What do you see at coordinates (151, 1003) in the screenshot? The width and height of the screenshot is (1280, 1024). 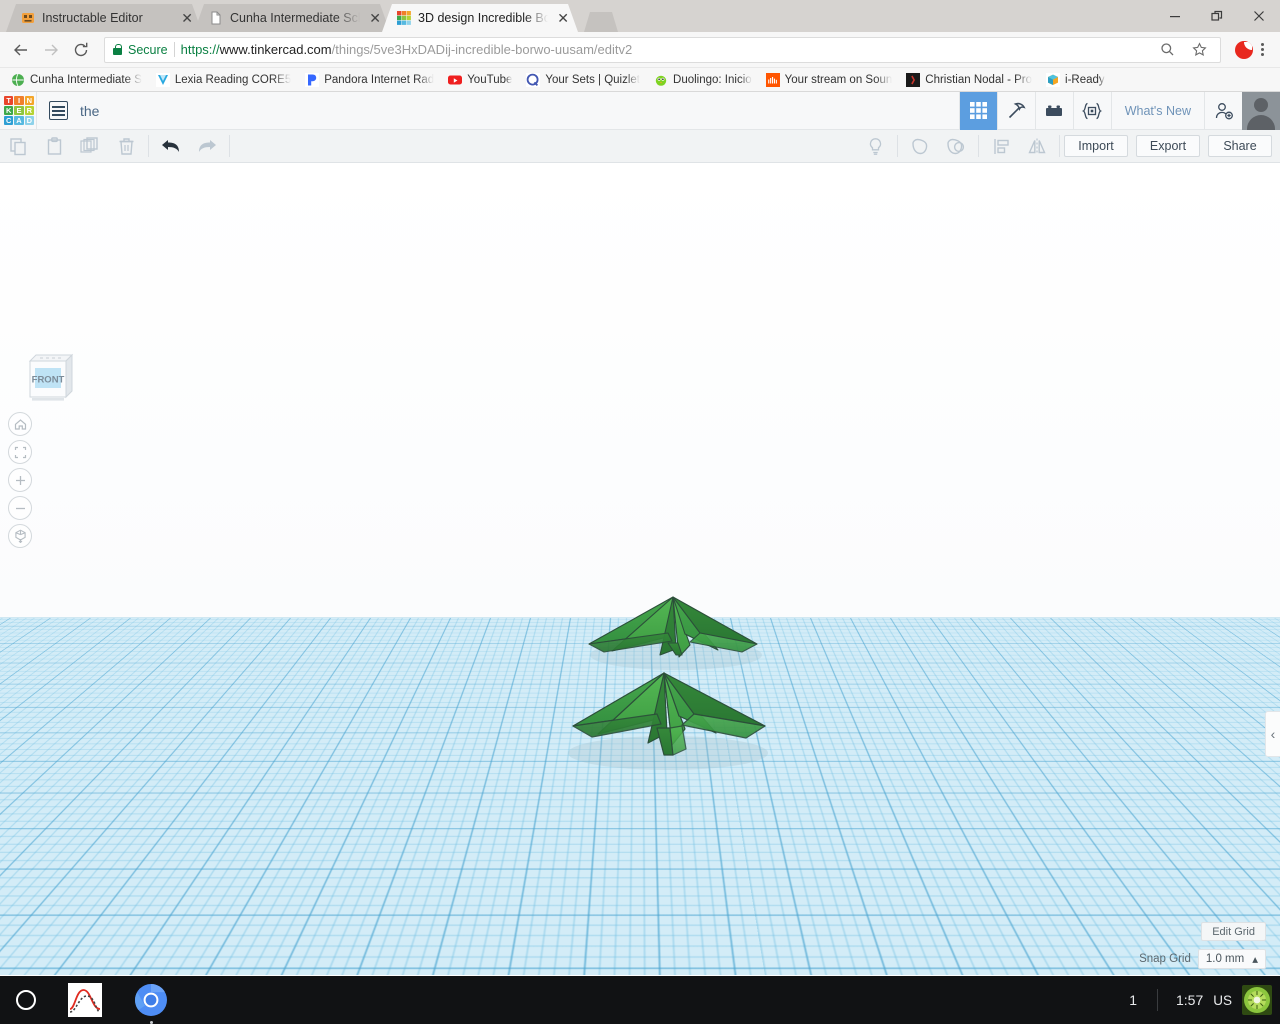 I see `chrome-icon` at bounding box center [151, 1003].